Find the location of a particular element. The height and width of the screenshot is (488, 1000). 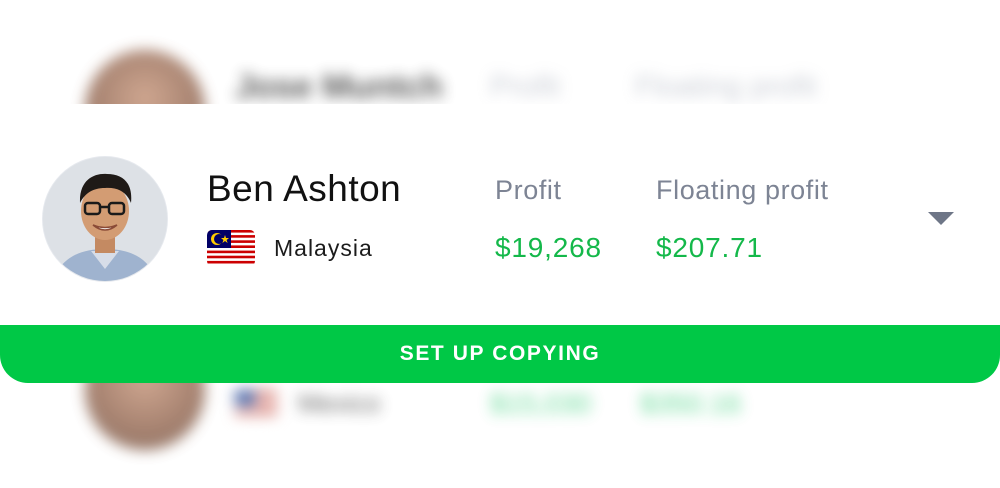

blurred-country: Mexico is located at coordinates (339, 403).